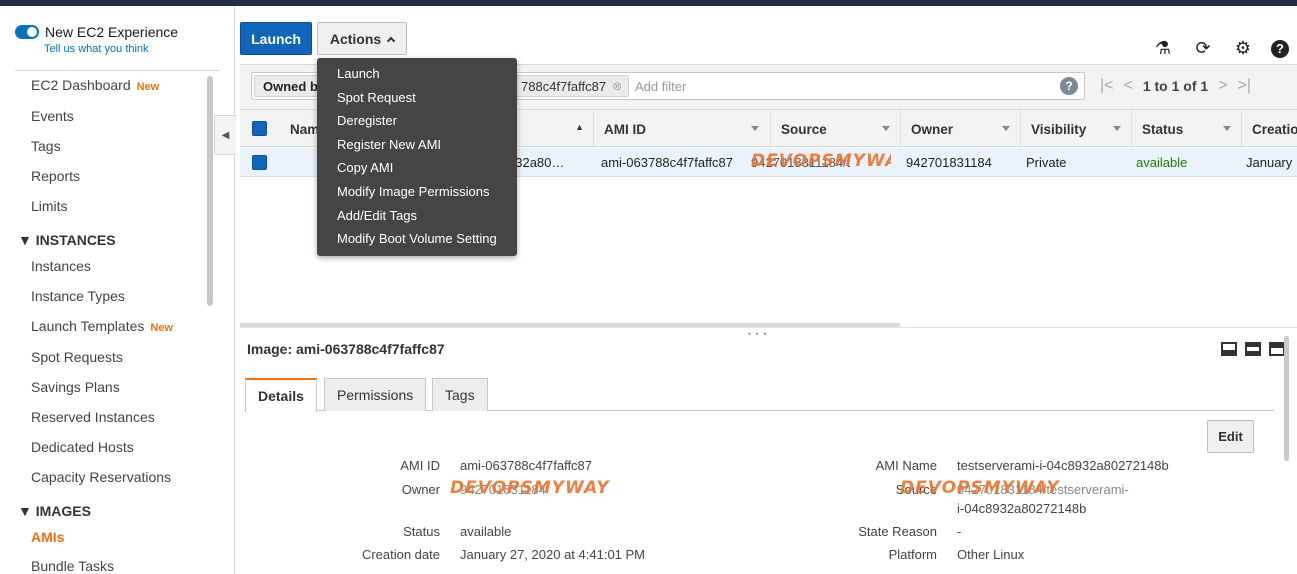 This screenshot has width=1297, height=574. What do you see at coordinates (1128, 86) in the screenshot?
I see `prev-page-icon: <` at bounding box center [1128, 86].